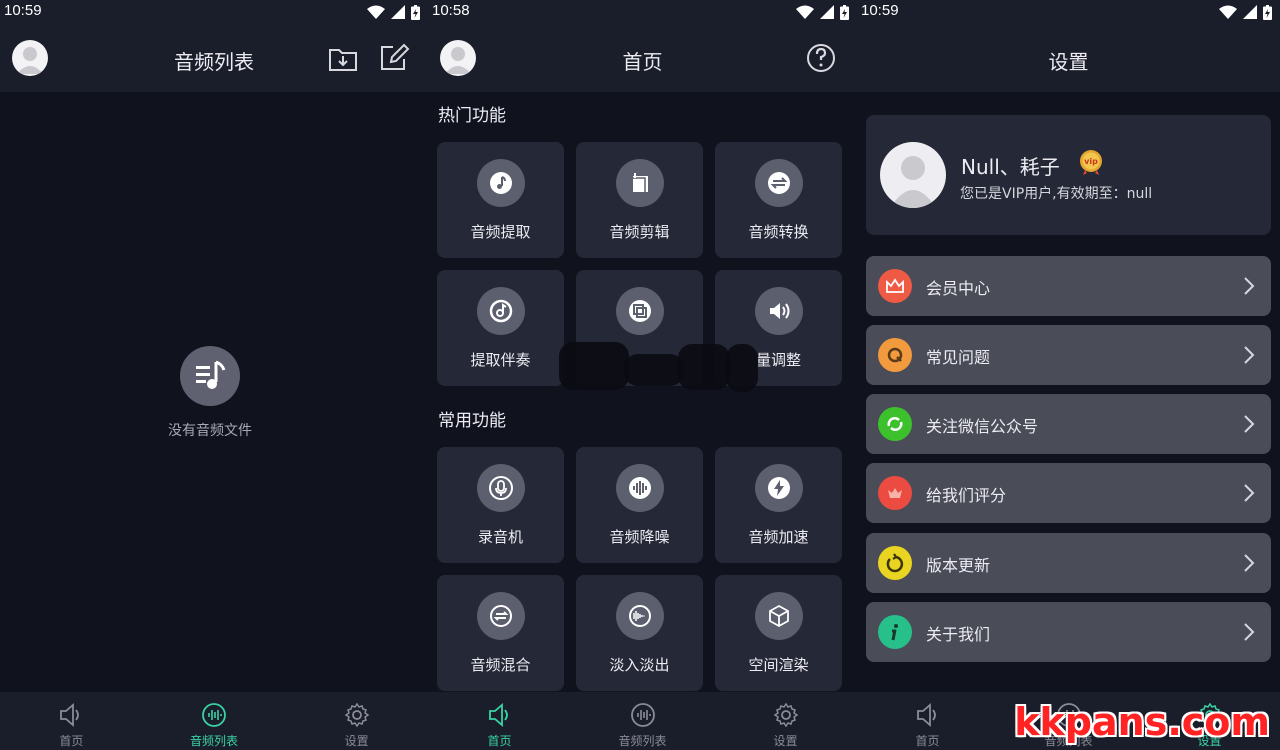 This screenshot has height=750, width=1280. Describe the element at coordinates (895, 424) in the screenshot. I see `wechat-icon` at that location.